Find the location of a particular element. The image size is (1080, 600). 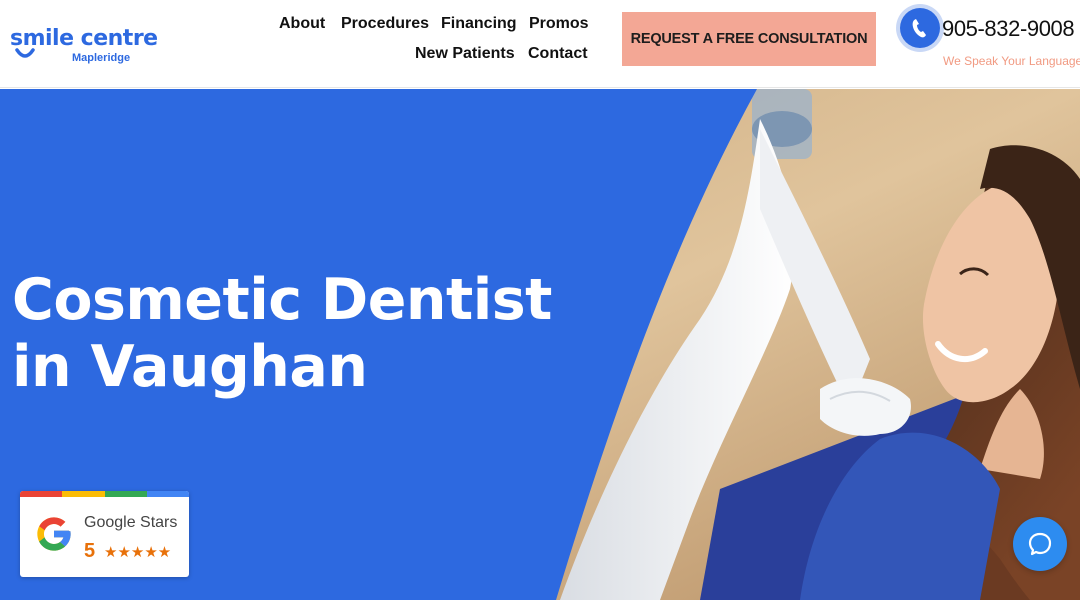

google-rating-badge: Google Stars 5 ★★★★★ is located at coordinates (104, 534).